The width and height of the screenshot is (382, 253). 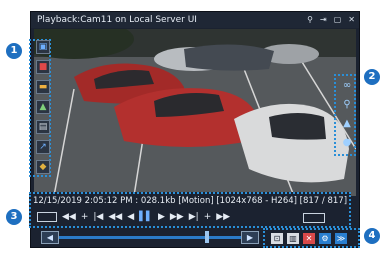 What do you see at coordinates (223, 217) in the screenshot?
I see `control-button-10: ▶▶` at bounding box center [223, 217].